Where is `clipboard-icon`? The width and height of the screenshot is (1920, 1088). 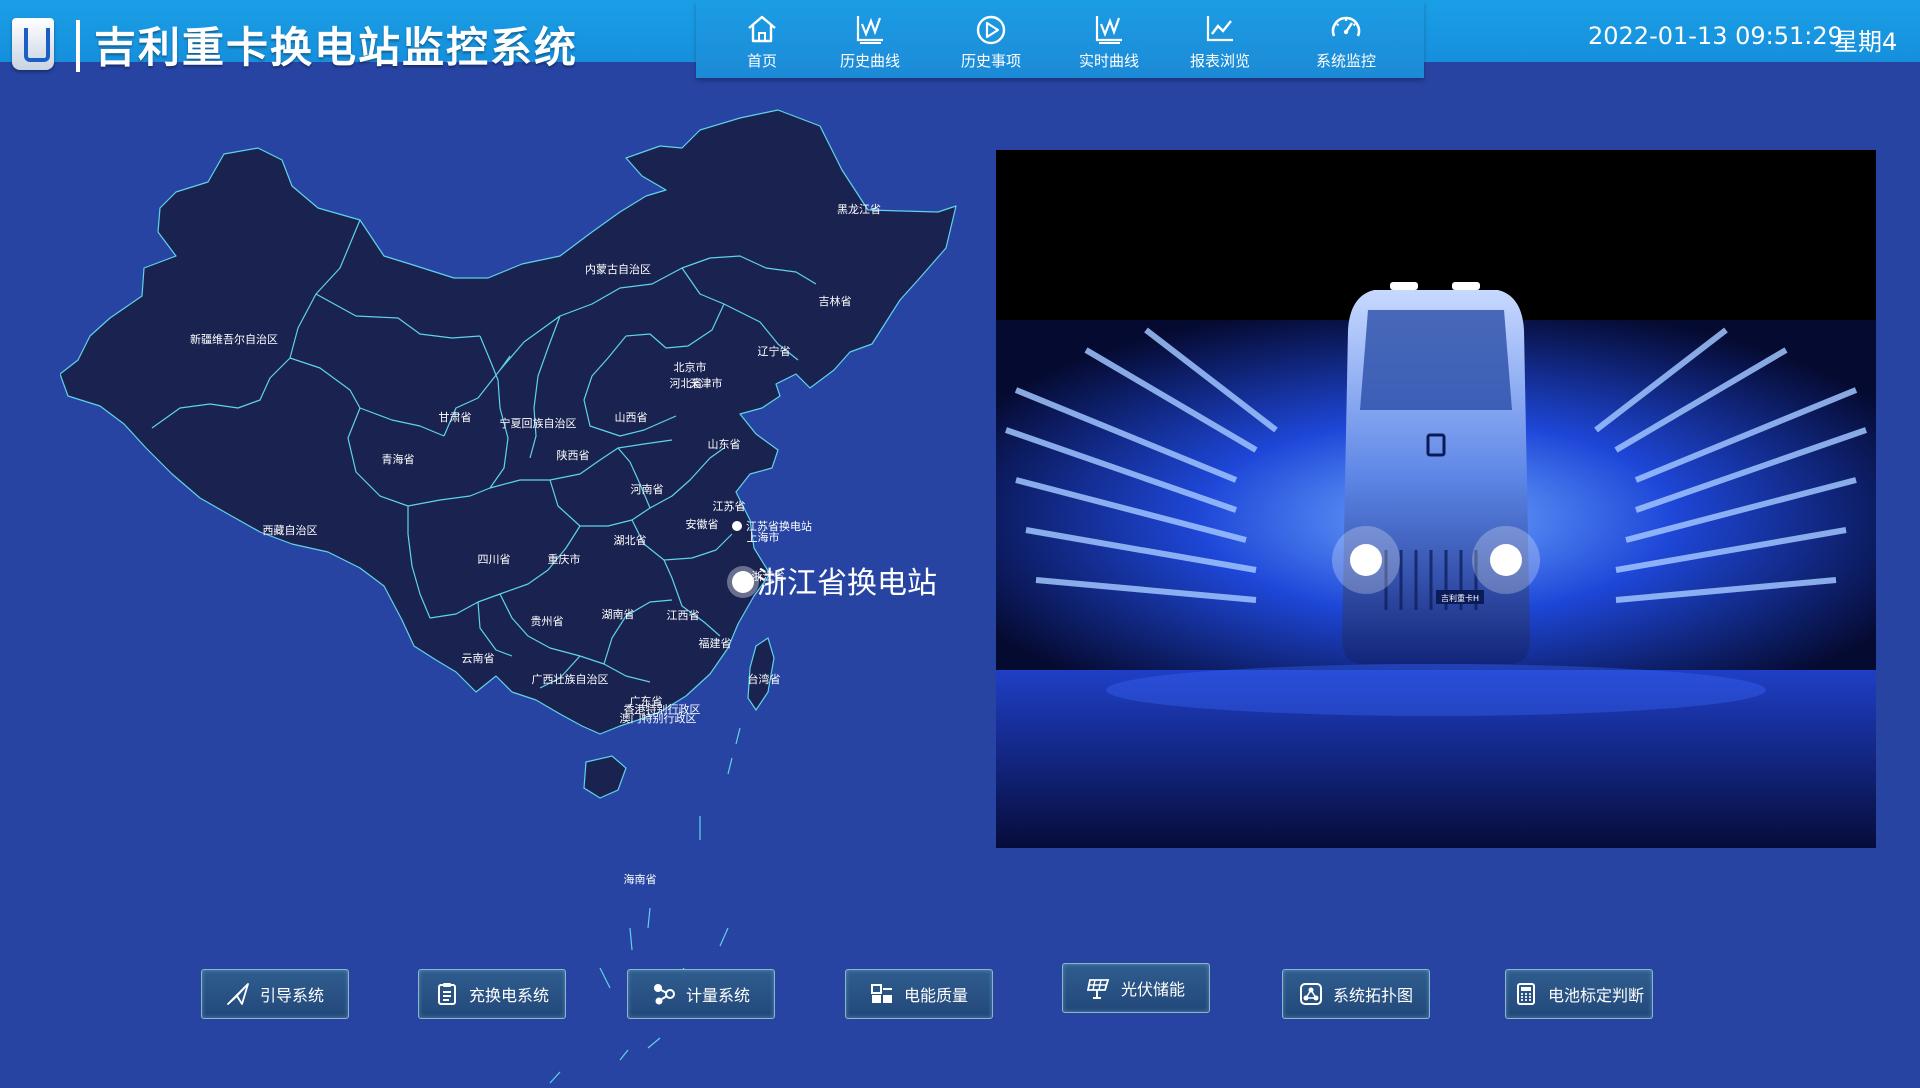
clipboard-icon is located at coordinates (446, 994).